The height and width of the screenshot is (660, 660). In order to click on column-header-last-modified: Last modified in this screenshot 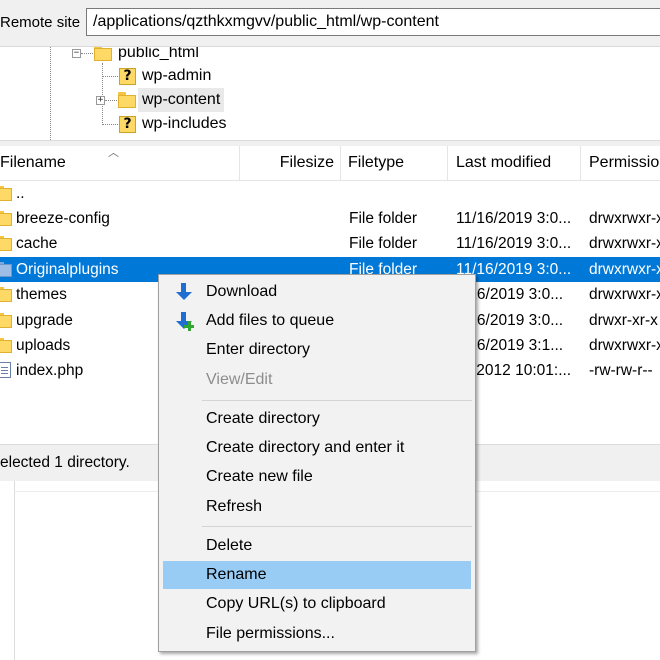, I will do `click(516, 163)`.